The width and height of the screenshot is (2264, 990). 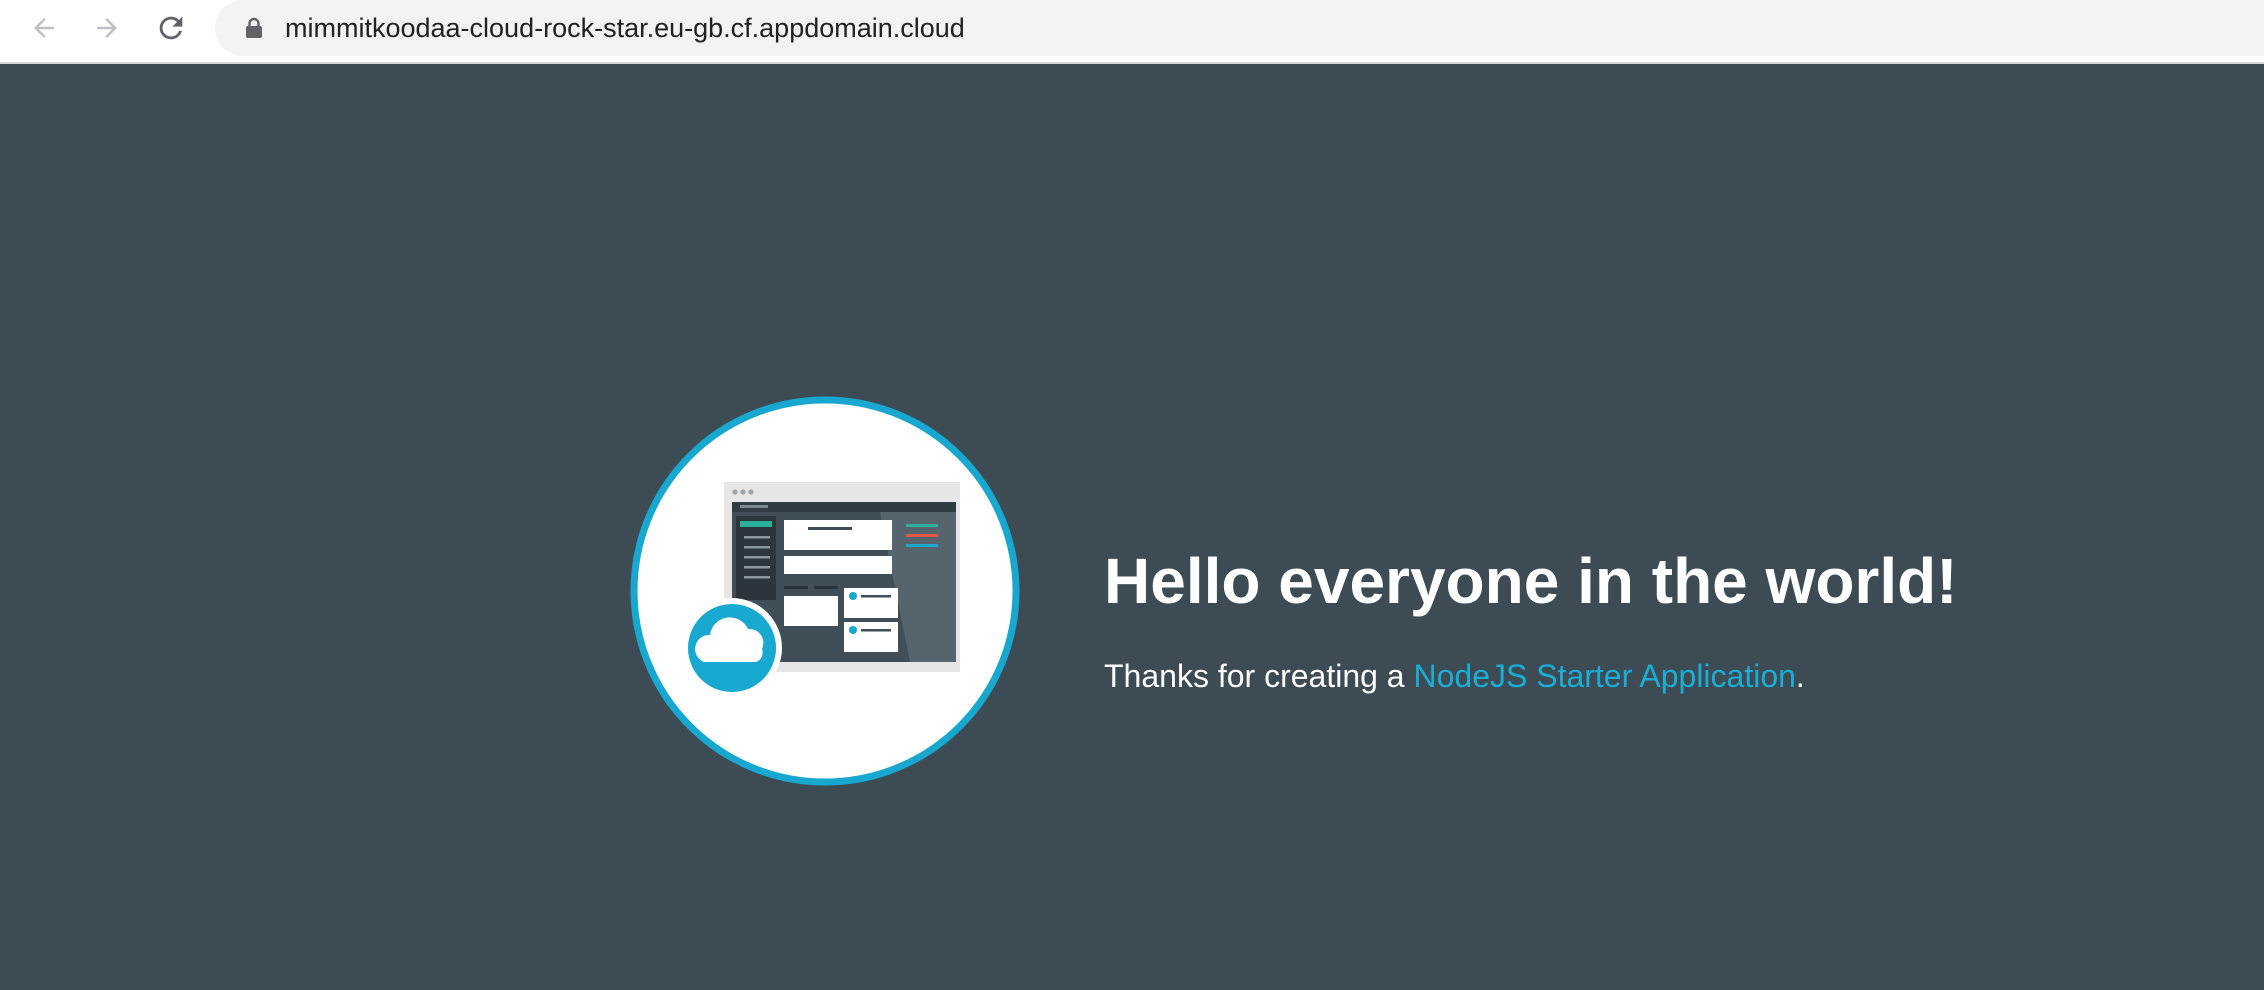 I want to click on reload-button, so click(x=171, y=28).